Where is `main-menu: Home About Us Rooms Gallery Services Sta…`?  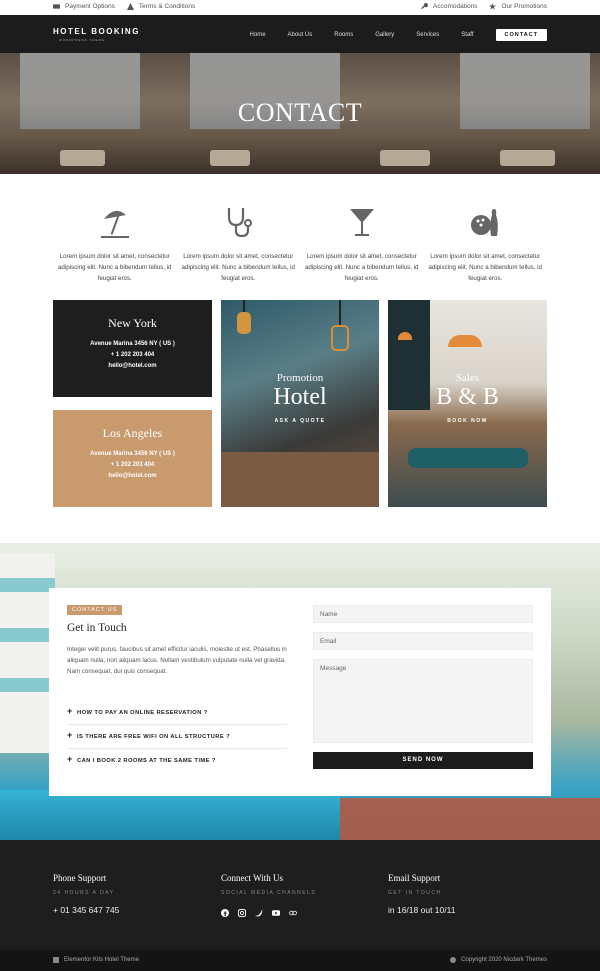 main-menu: Home About Us Rooms Gallery Services Sta… is located at coordinates (387, 35).